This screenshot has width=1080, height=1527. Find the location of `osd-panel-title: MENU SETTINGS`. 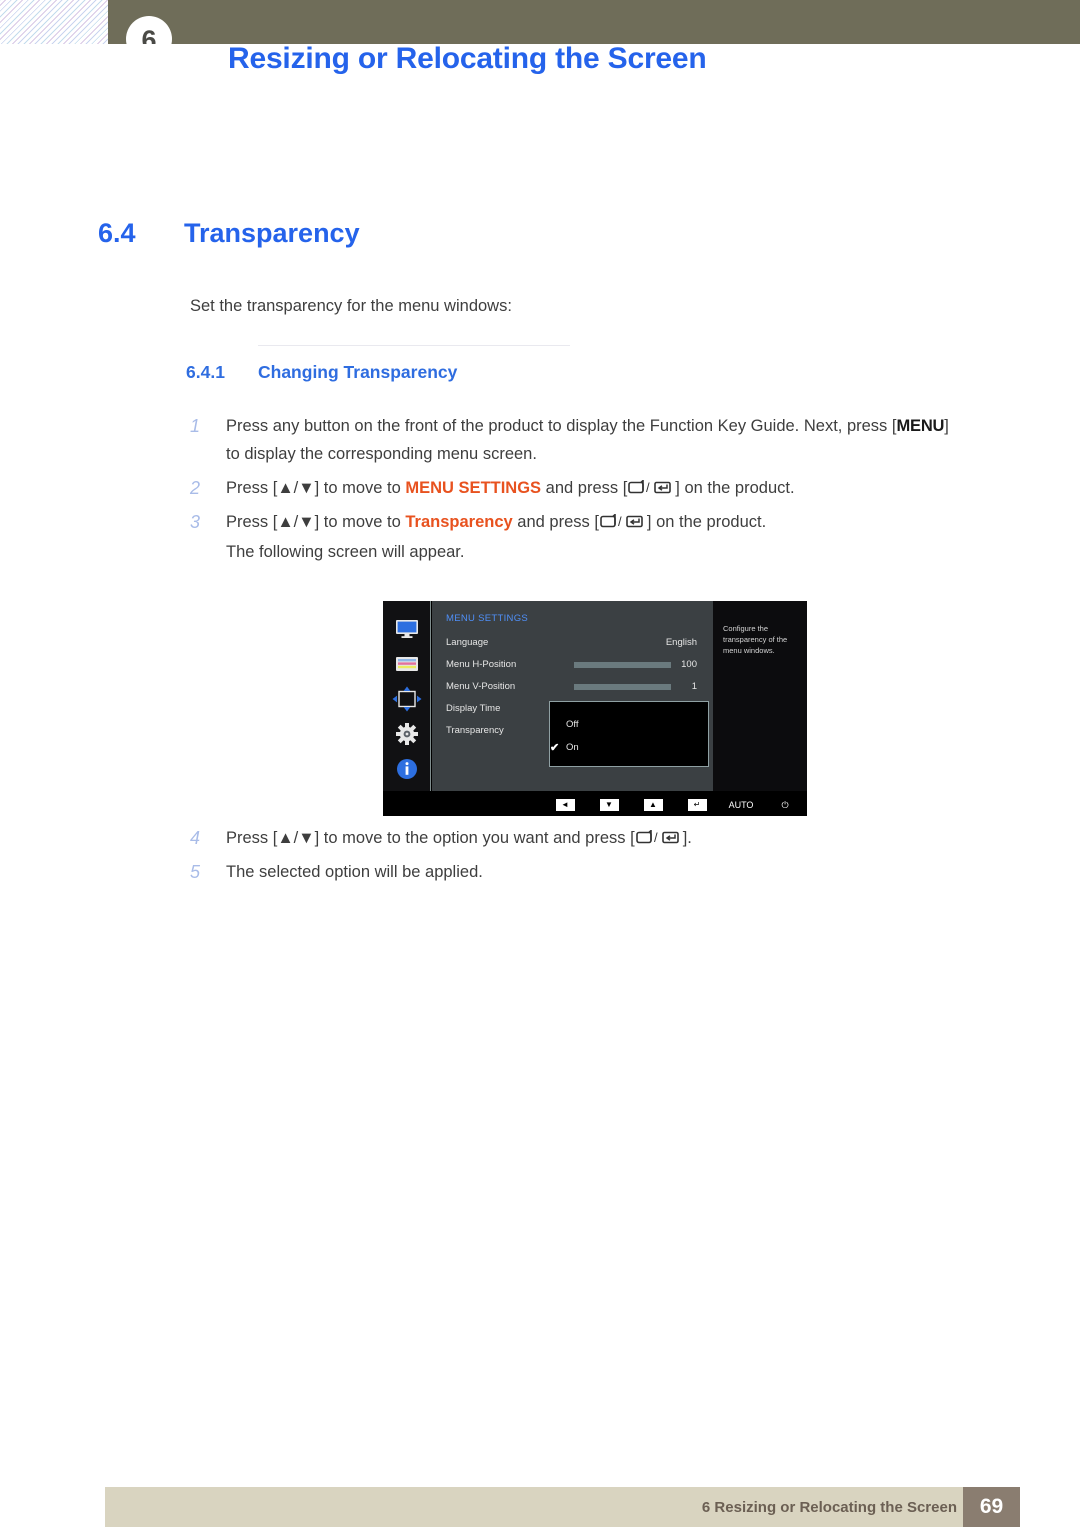

osd-panel-title: MENU SETTINGS is located at coordinates (487, 618).